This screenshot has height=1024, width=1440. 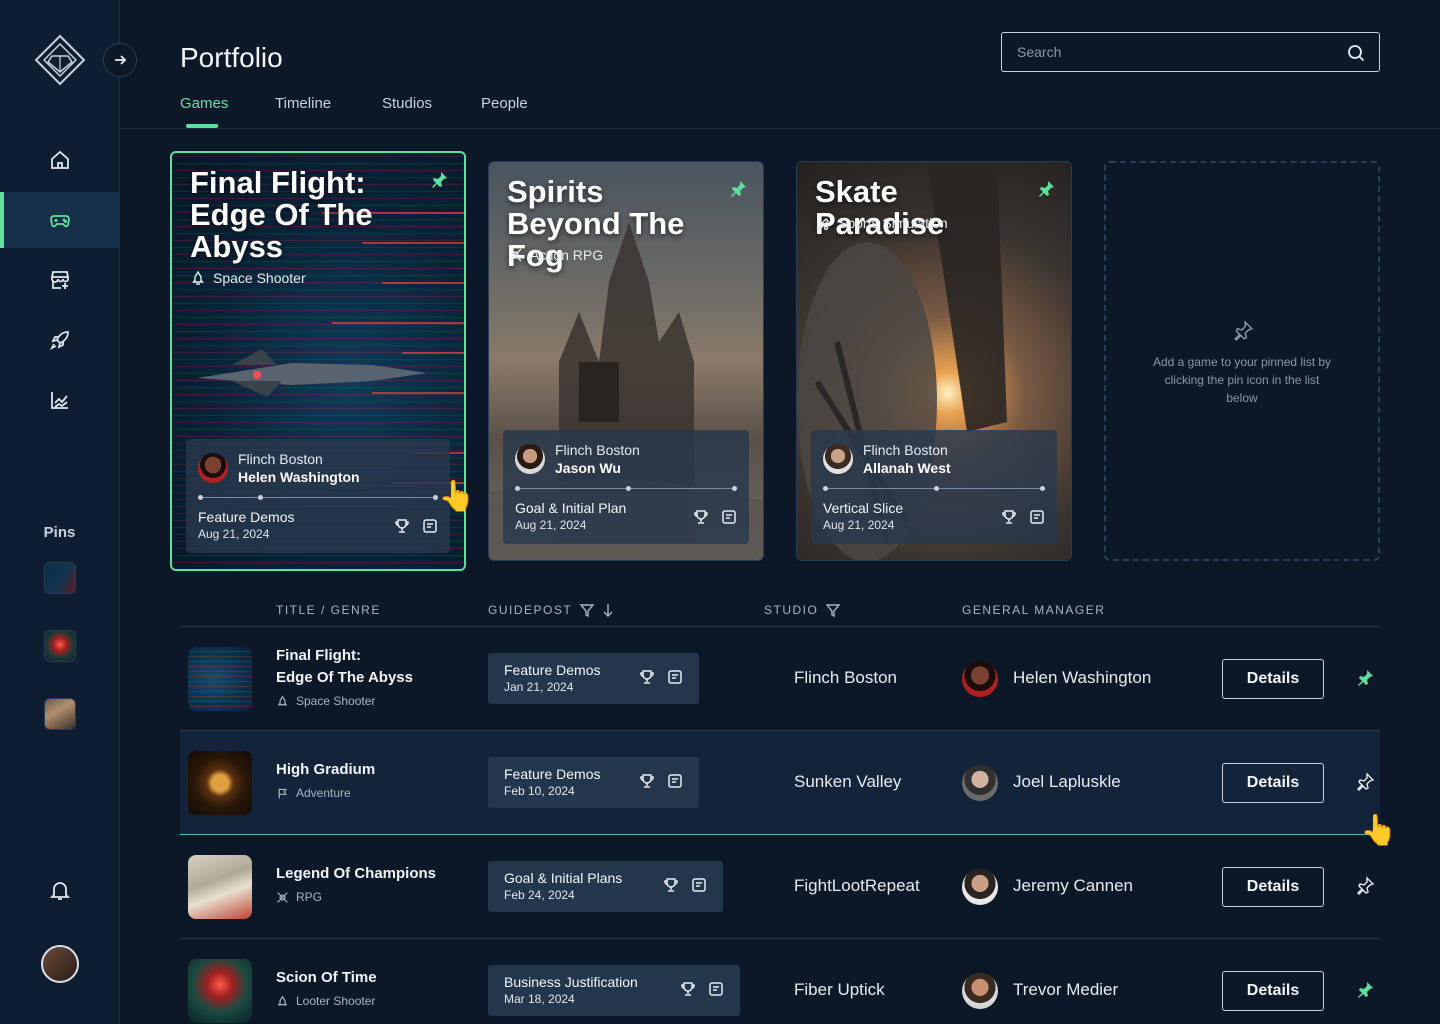 I want to click on game-thumbnail, so click(x=220, y=991).